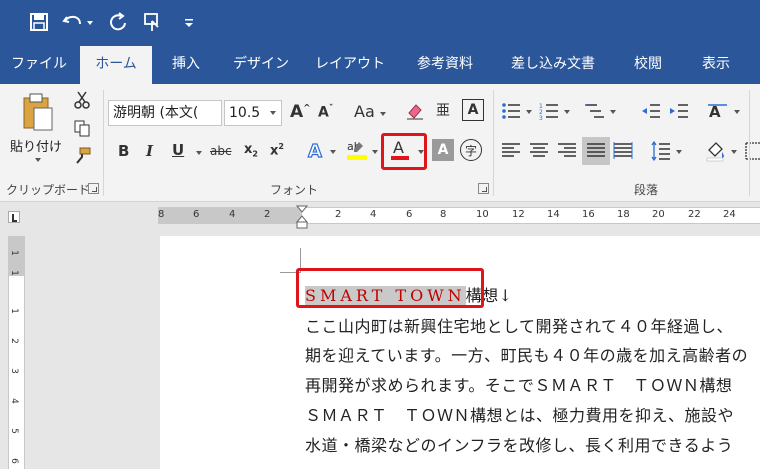 The image size is (760, 469). What do you see at coordinates (529, 112) in the screenshot?
I see `bullets-dropdown-icon` at bounding box center [529, 112].